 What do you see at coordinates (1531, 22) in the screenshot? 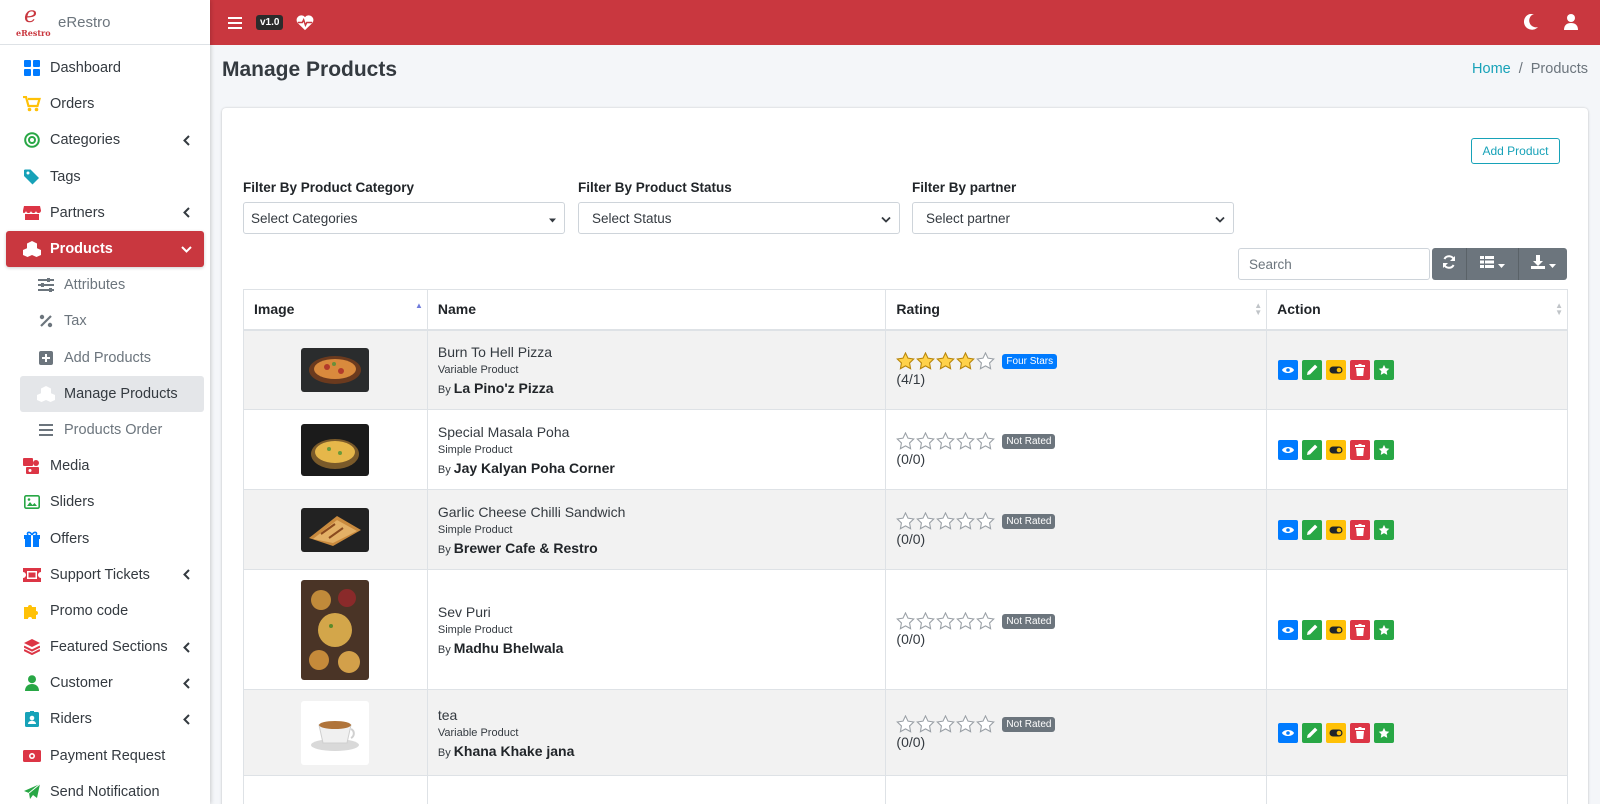
I see `moon-icon` at bounding box center [1531, 22].